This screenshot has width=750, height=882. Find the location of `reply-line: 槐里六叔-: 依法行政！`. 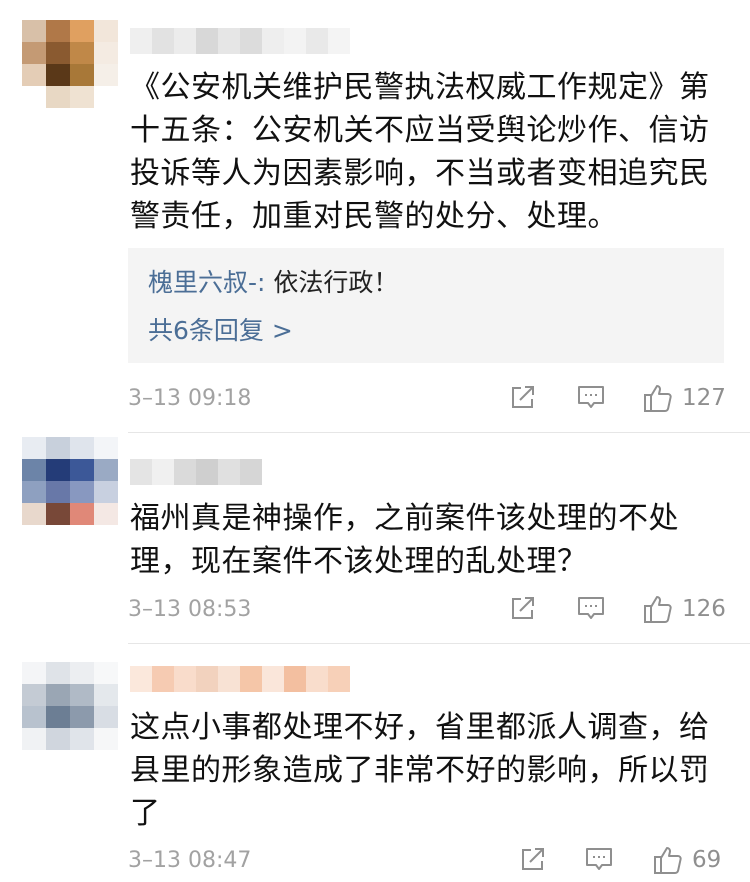

reply-line: 槐里六叔-: 依法行政！ is located at coordinates (273, 283).